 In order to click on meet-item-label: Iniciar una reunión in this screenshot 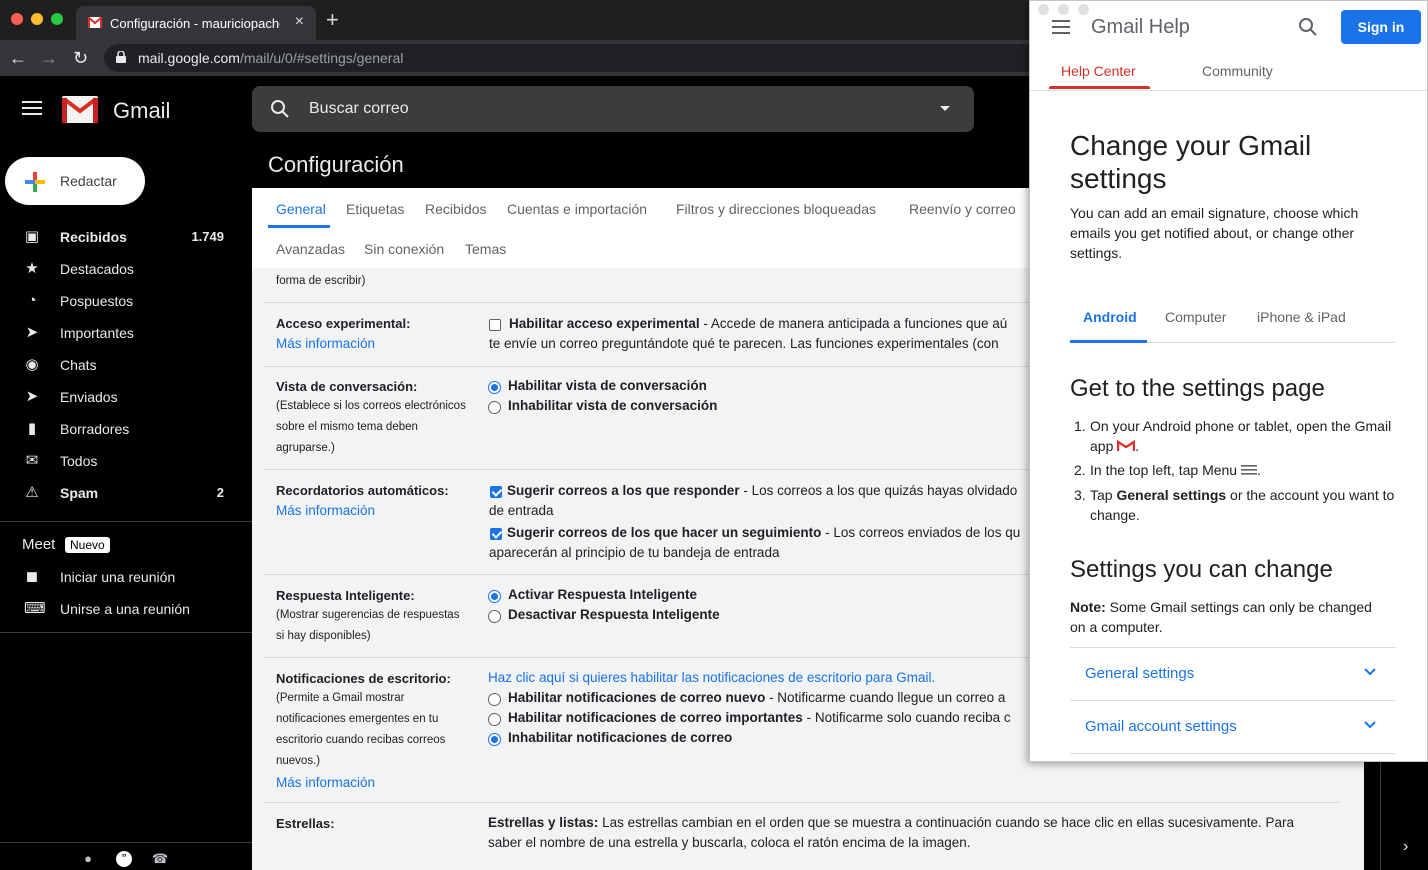, I will do `click(118, 577)`.